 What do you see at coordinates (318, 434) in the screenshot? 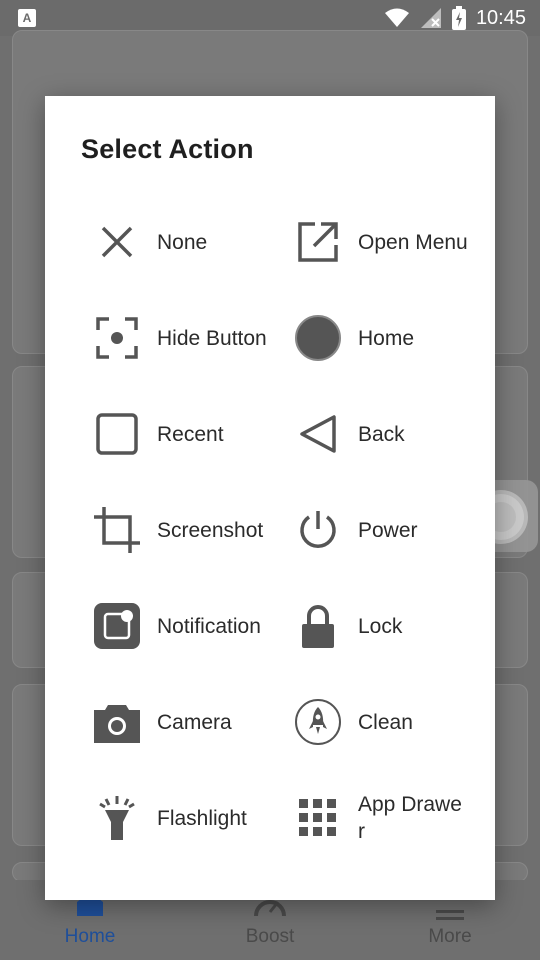
I see `back-triangle-icon` at bounding box center [318, 434].